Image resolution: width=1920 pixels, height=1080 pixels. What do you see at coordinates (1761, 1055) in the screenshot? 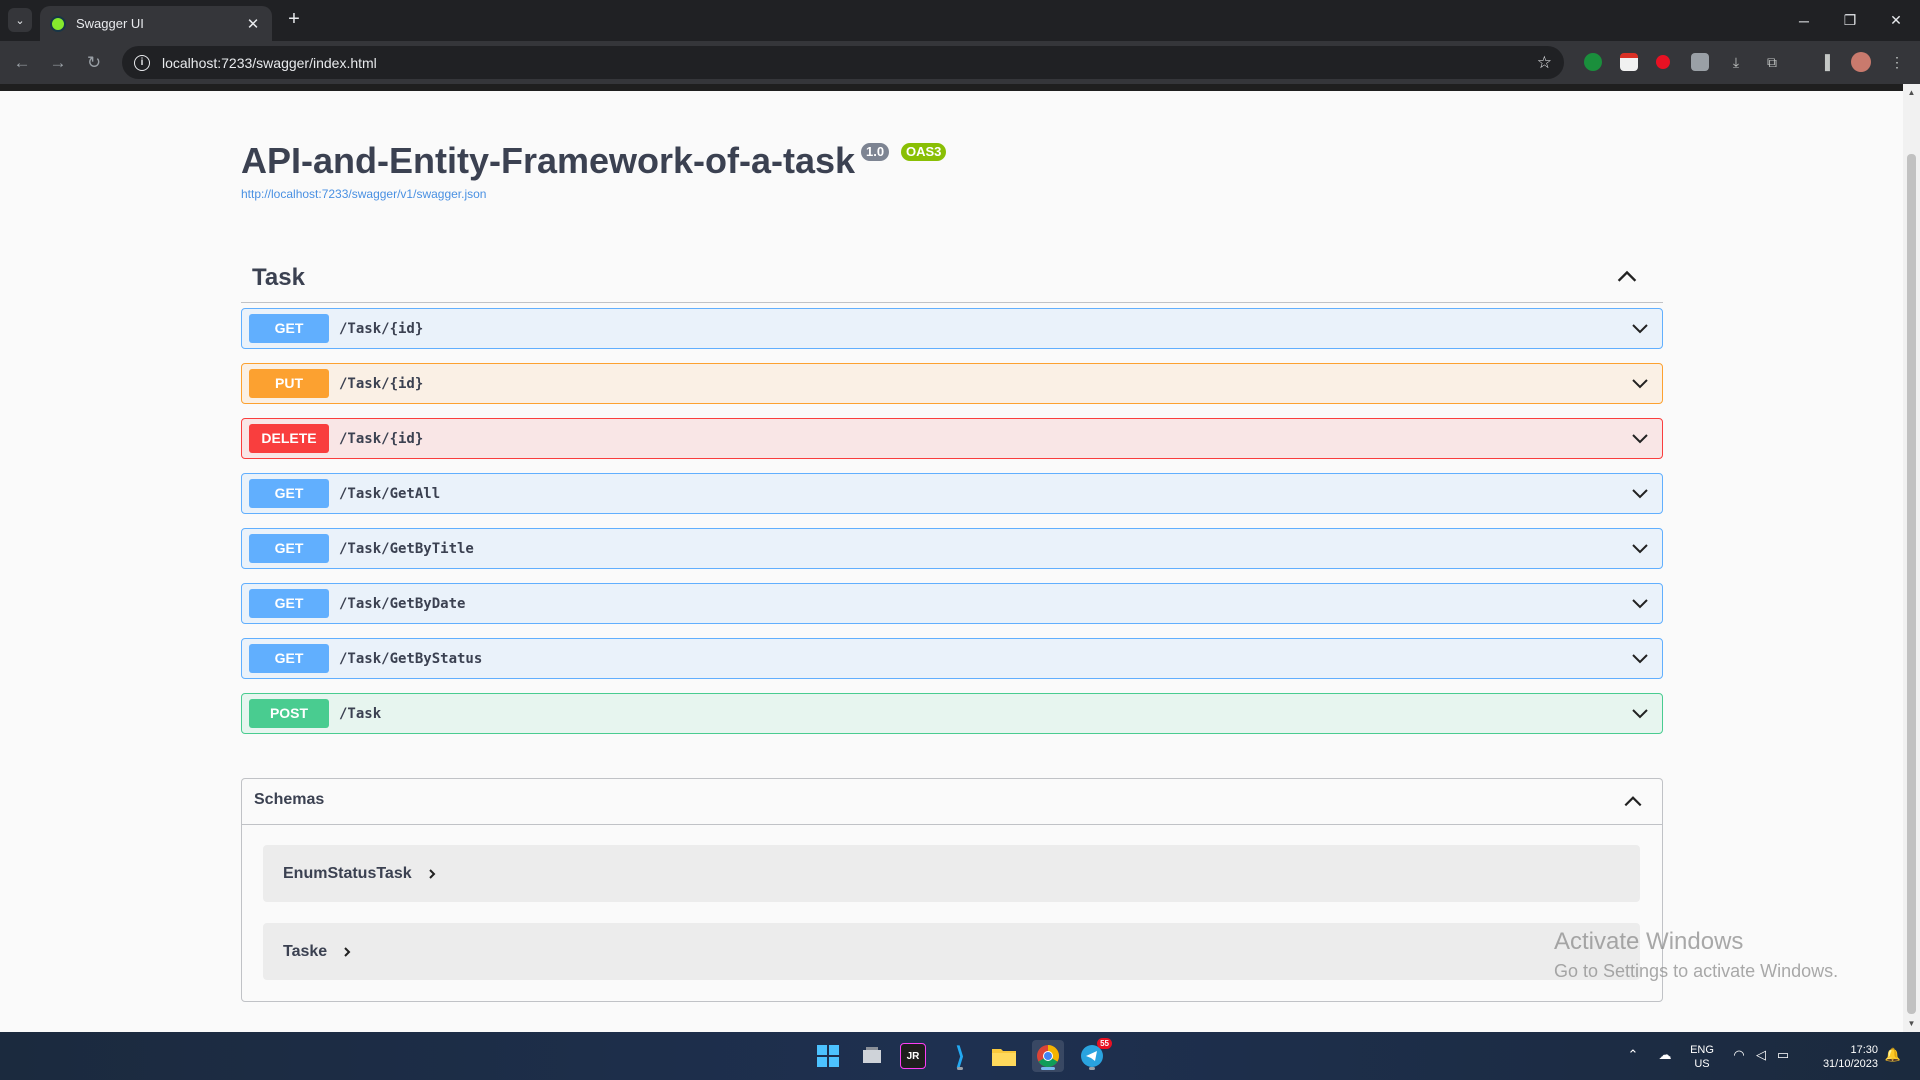
I see `volume-icon: ◁` at bounding box center [1761, 1055].